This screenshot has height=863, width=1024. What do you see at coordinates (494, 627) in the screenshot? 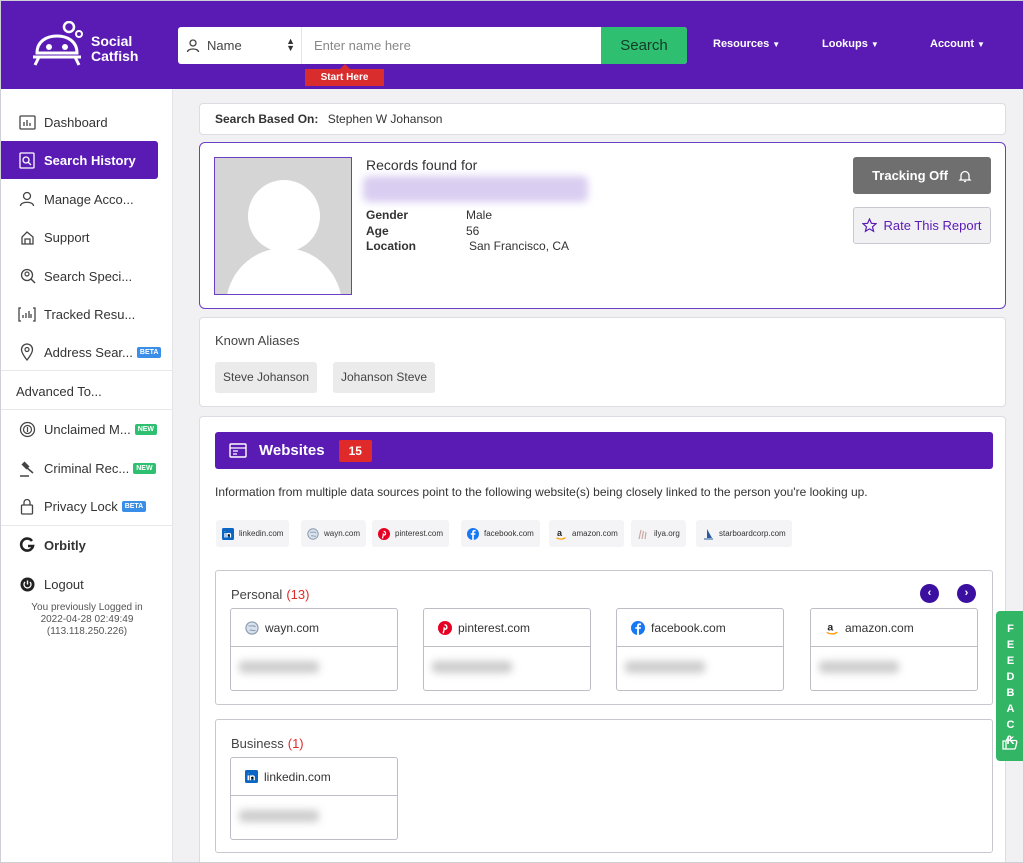
I see `site-card-label: pinterest.com` at bounding box center [494, 627].